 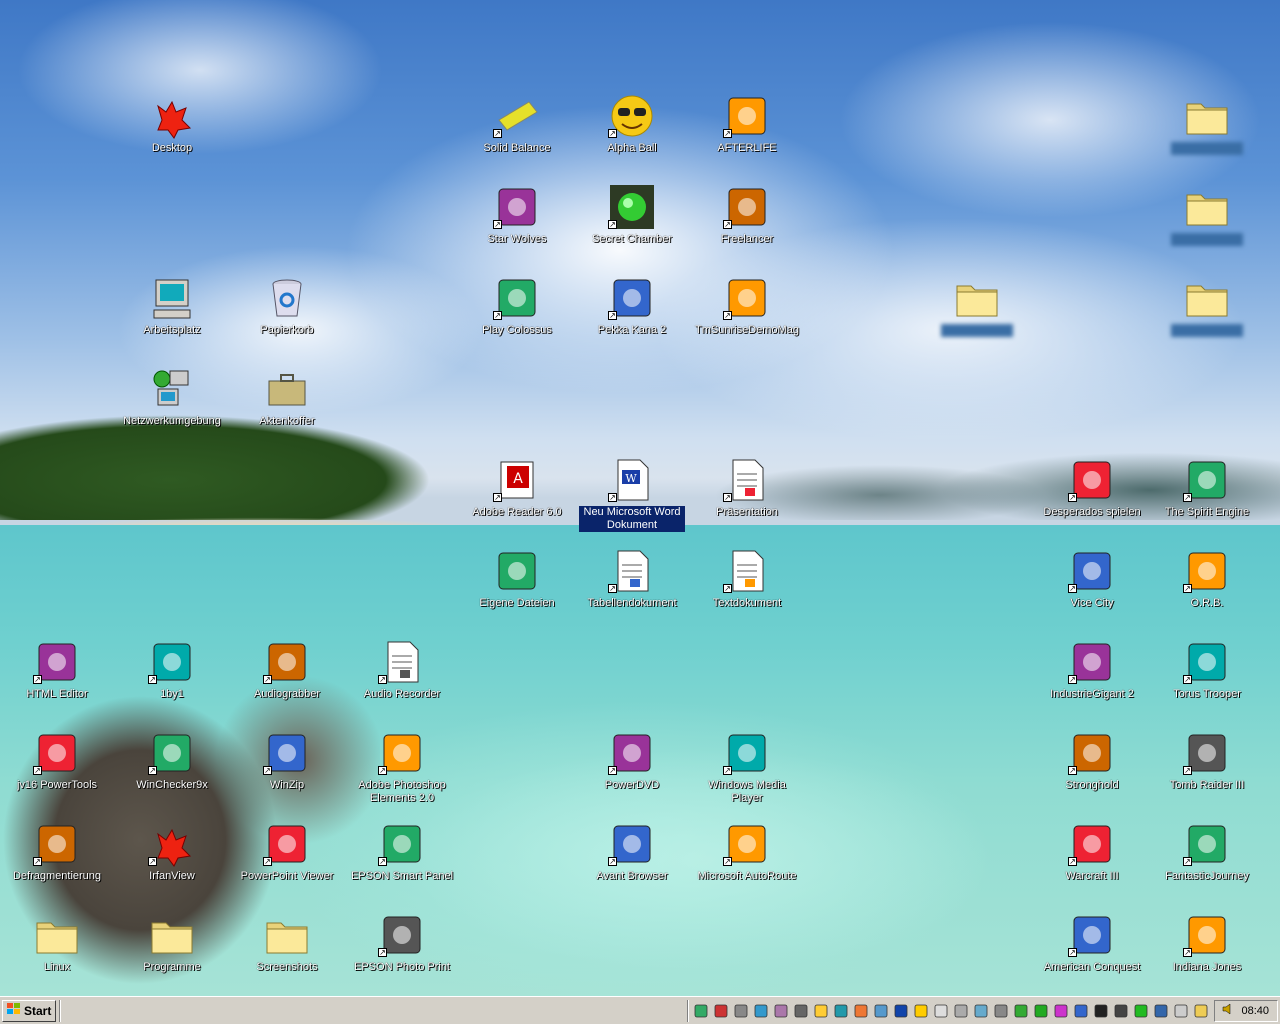 What do you see at coordinates (747, 578) in the screenshot?
I see `desktop-icon: ↗ Textdokument` at bounding box center [747, 578].